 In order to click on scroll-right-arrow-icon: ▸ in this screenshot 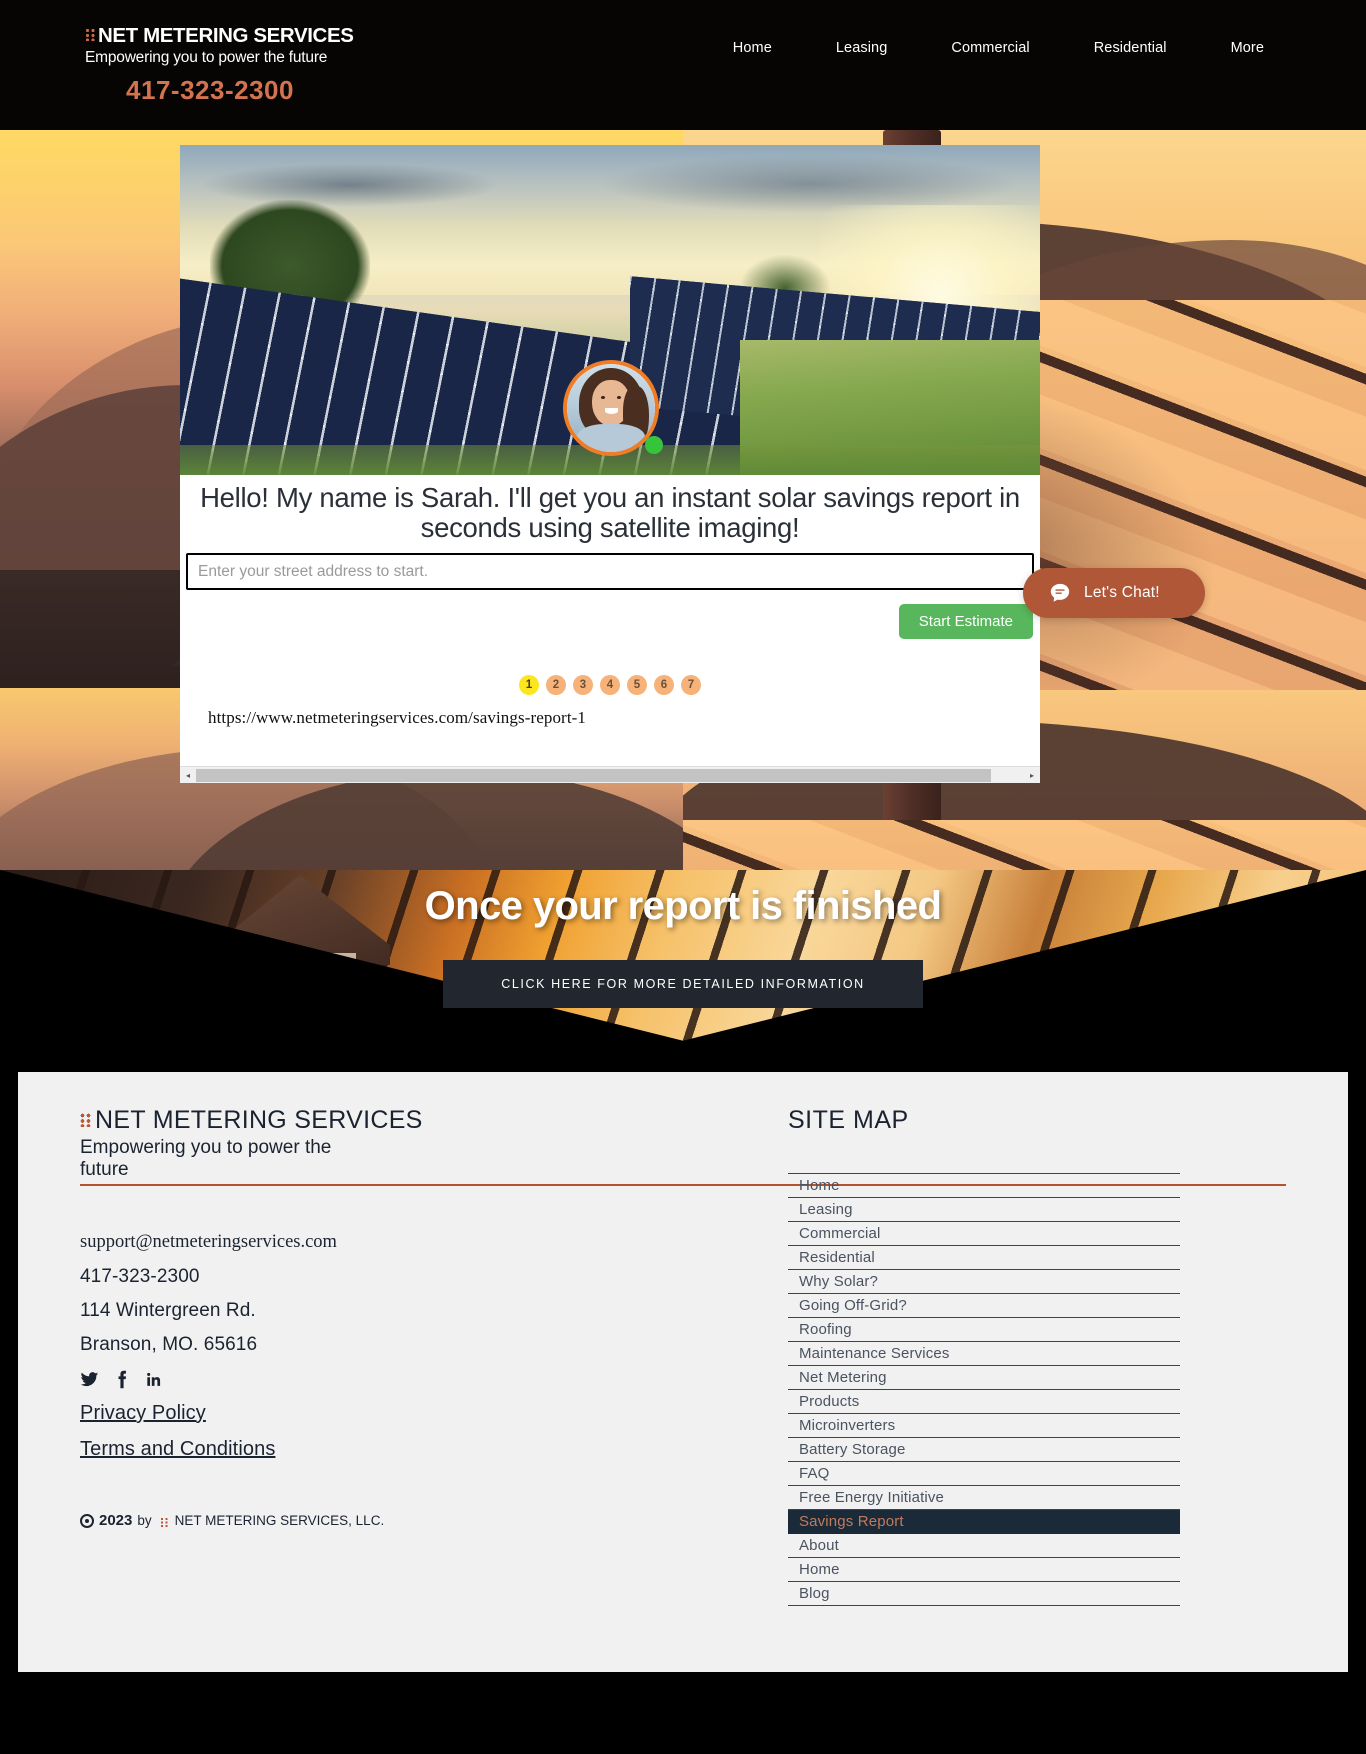, I will do `click(1032, 775)`.